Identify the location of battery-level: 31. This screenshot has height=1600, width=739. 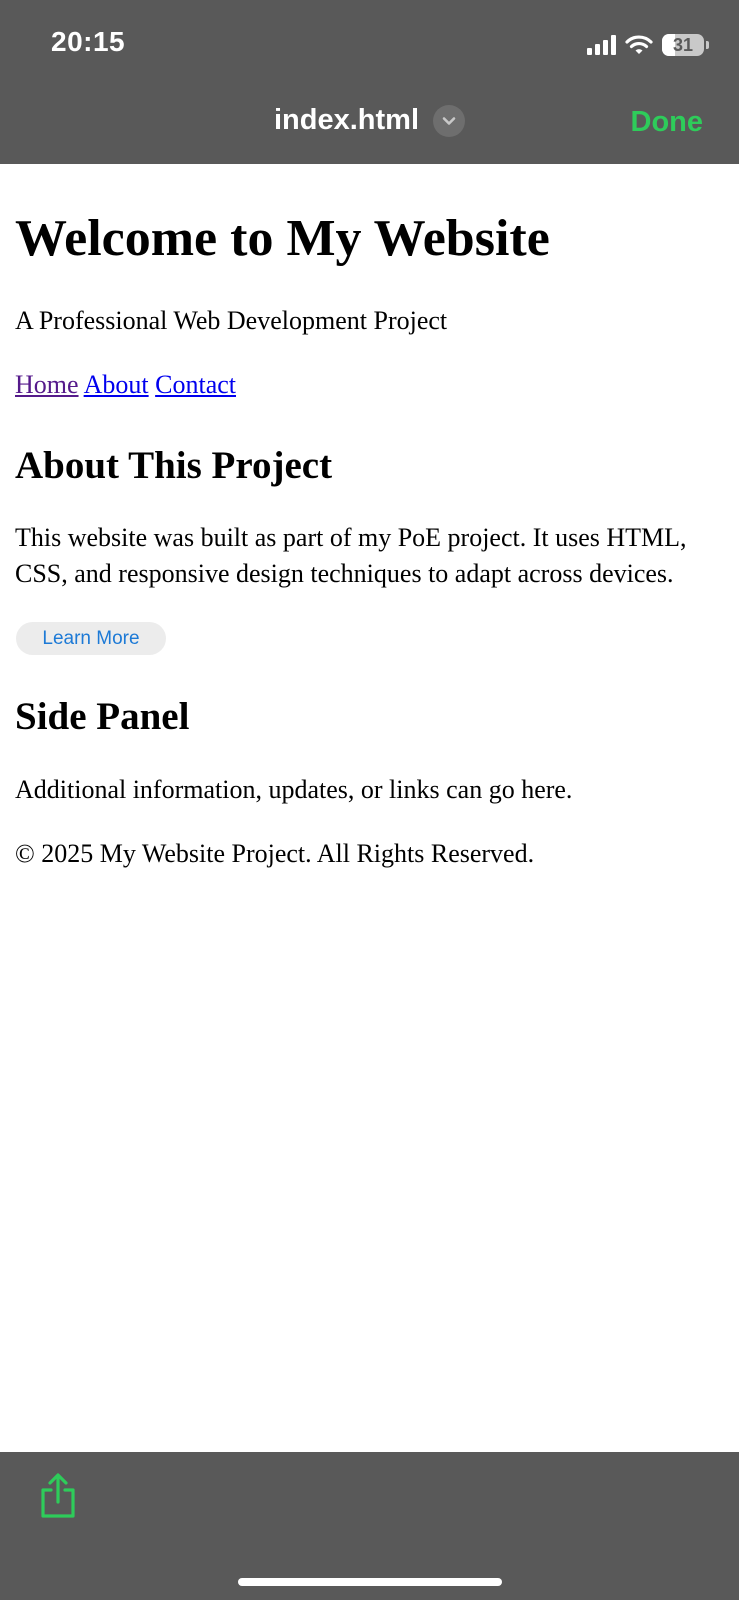
(683, 45).